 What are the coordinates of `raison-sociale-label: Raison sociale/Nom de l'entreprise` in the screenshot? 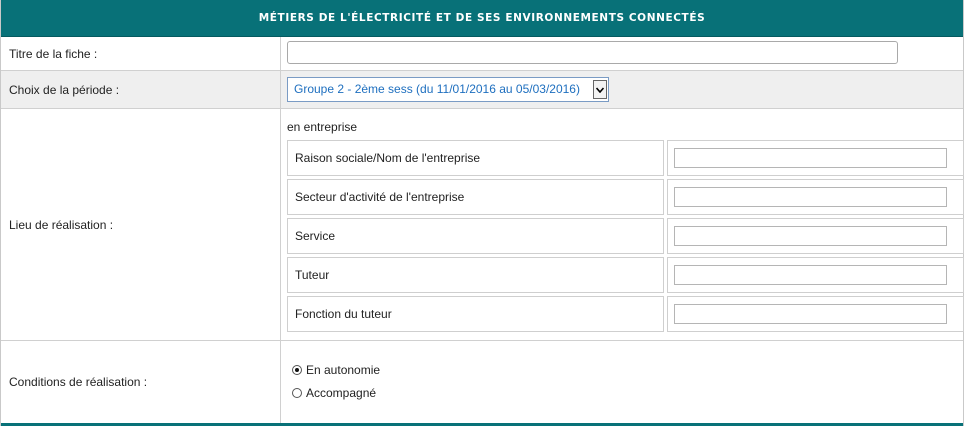 It's located at (475, 158).